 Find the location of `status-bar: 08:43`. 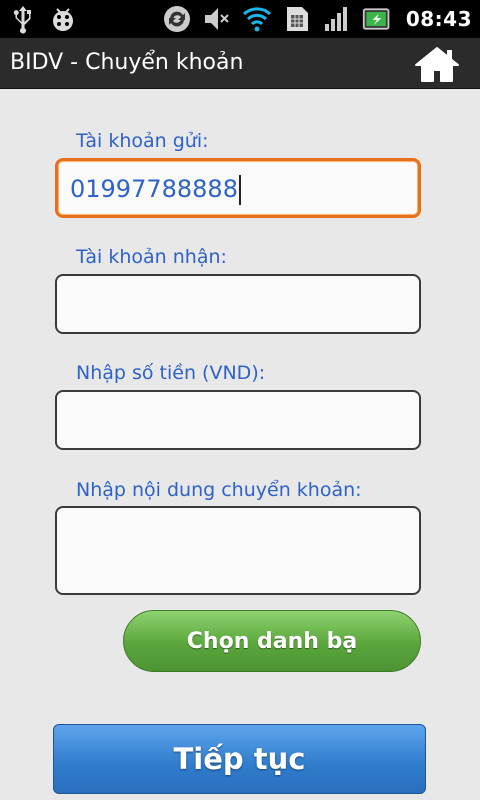

status-bar: 08:43 is located at coordinates (240, 19).